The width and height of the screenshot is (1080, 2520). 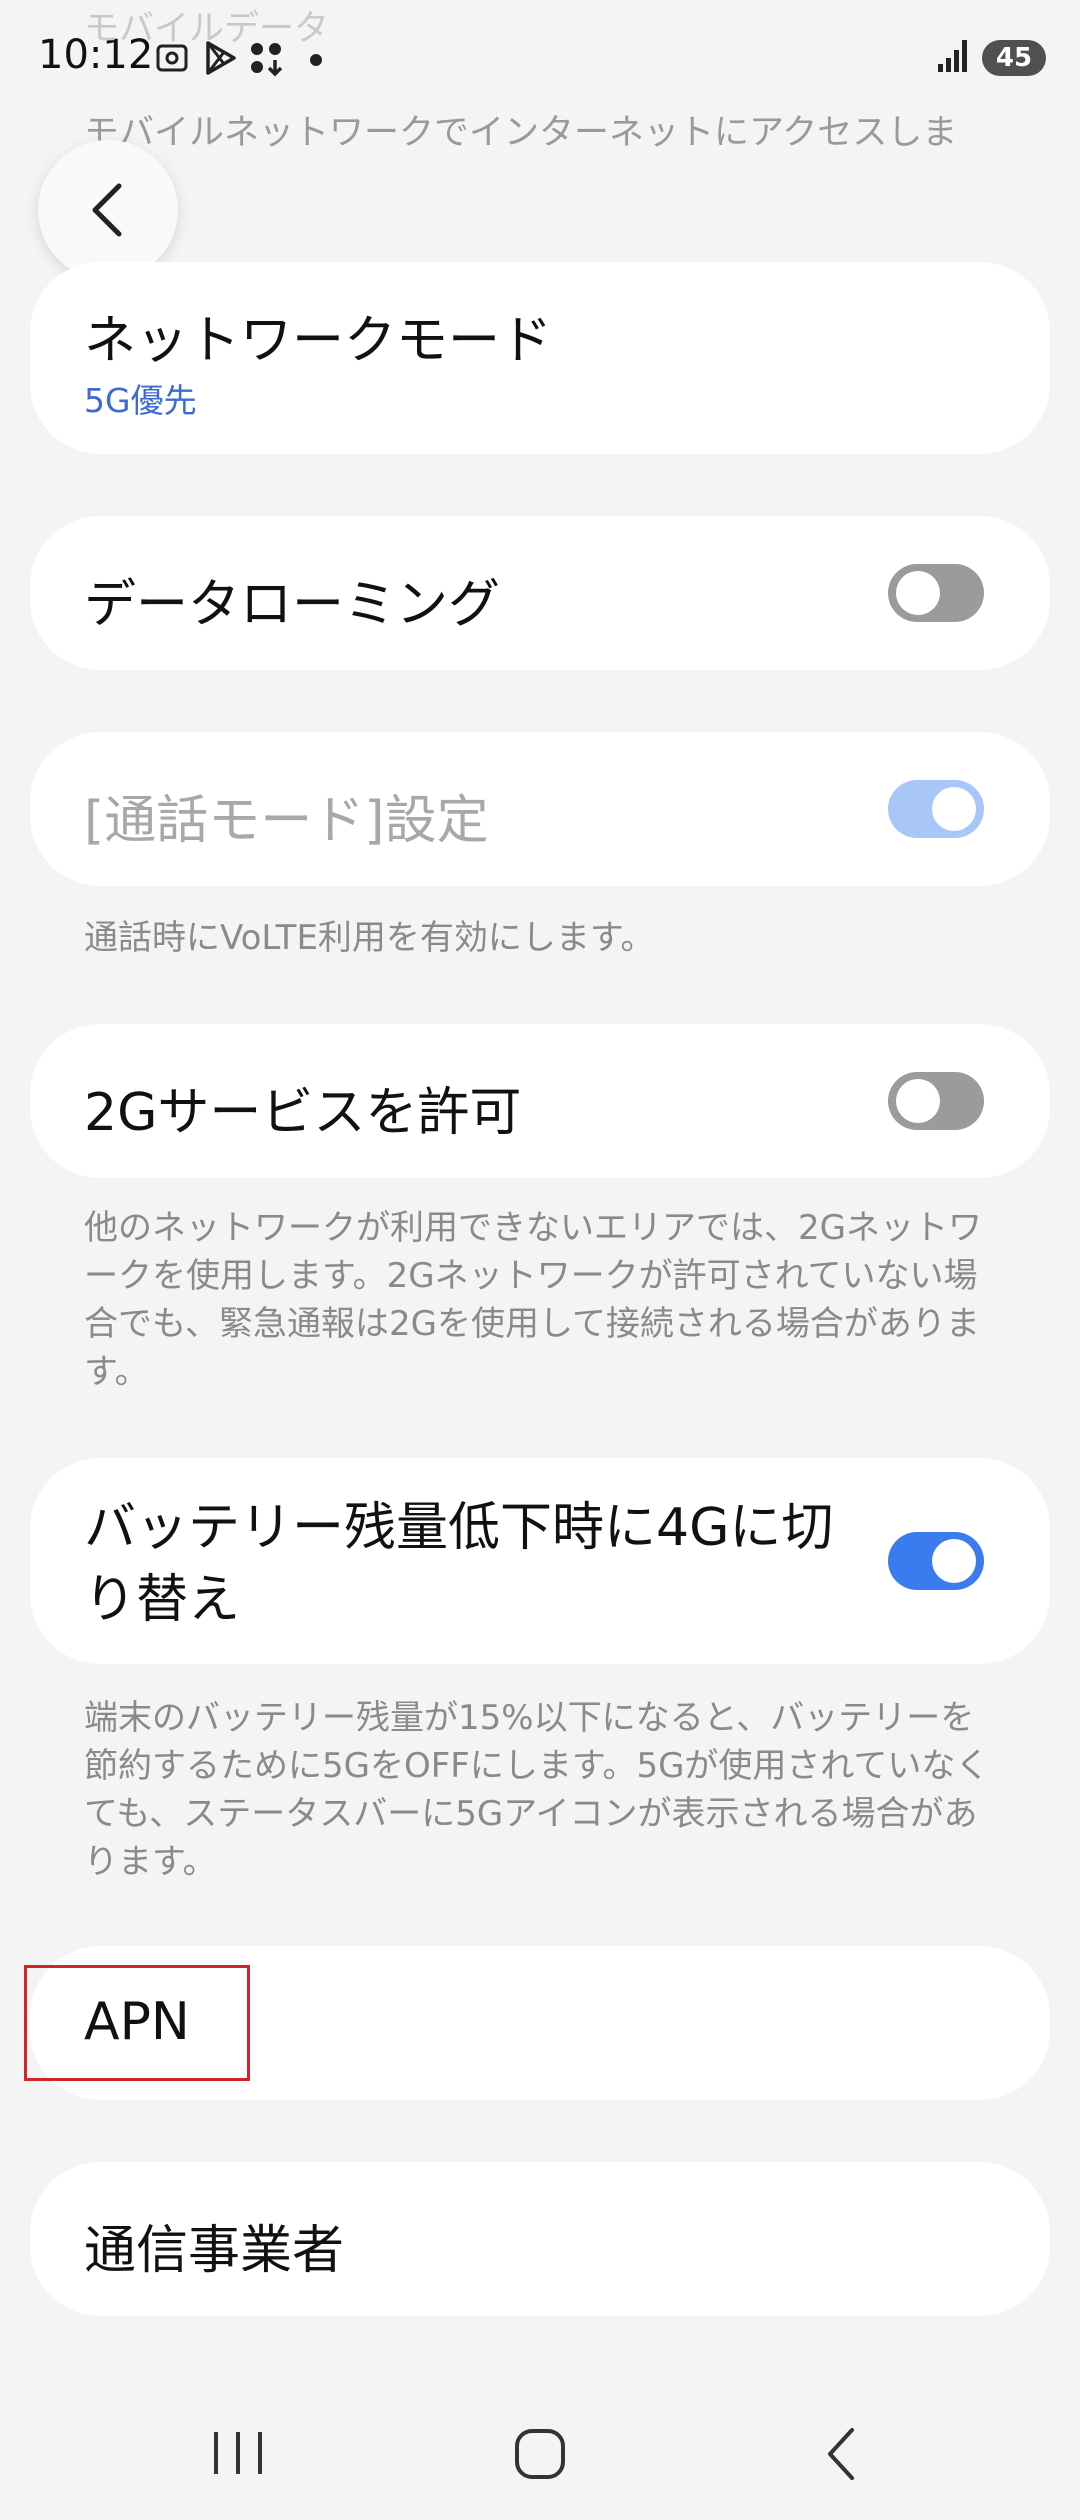 I want to click on network-mode-label: ネットワークモード, so click(x=318, y=341).